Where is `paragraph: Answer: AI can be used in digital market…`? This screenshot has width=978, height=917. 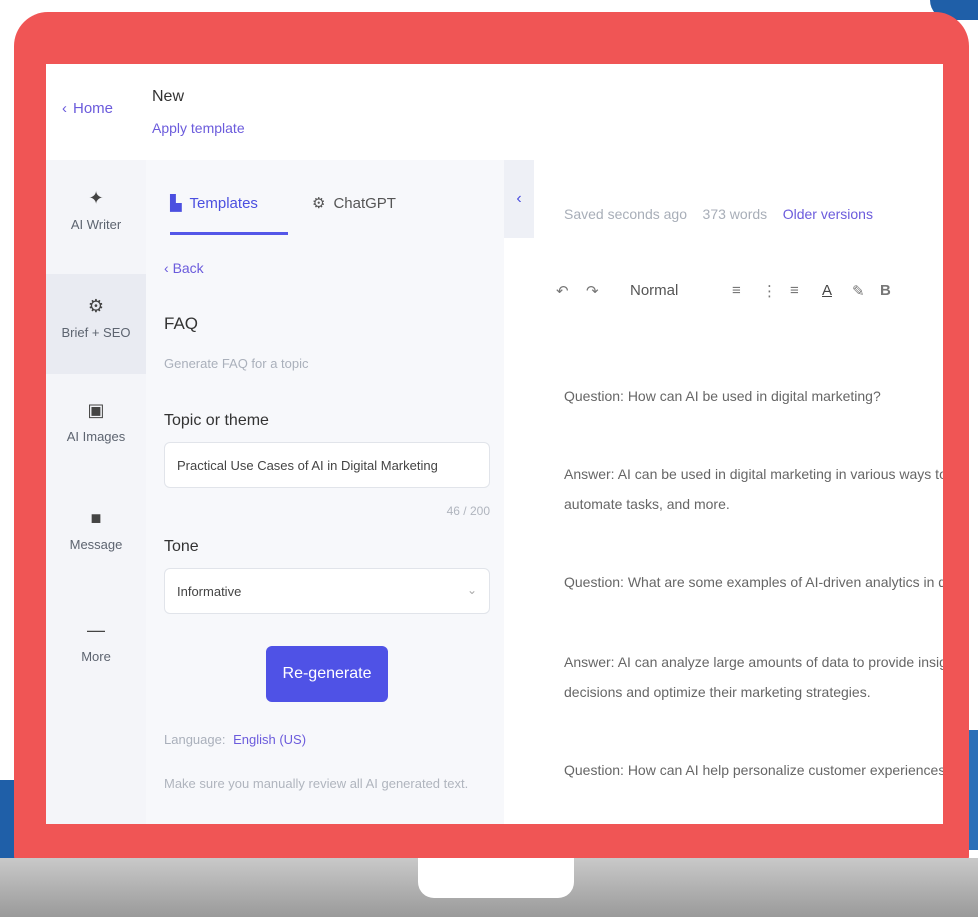
paragraph: Answer: AI can be used in digital market… is located at coordinates (753, 474).